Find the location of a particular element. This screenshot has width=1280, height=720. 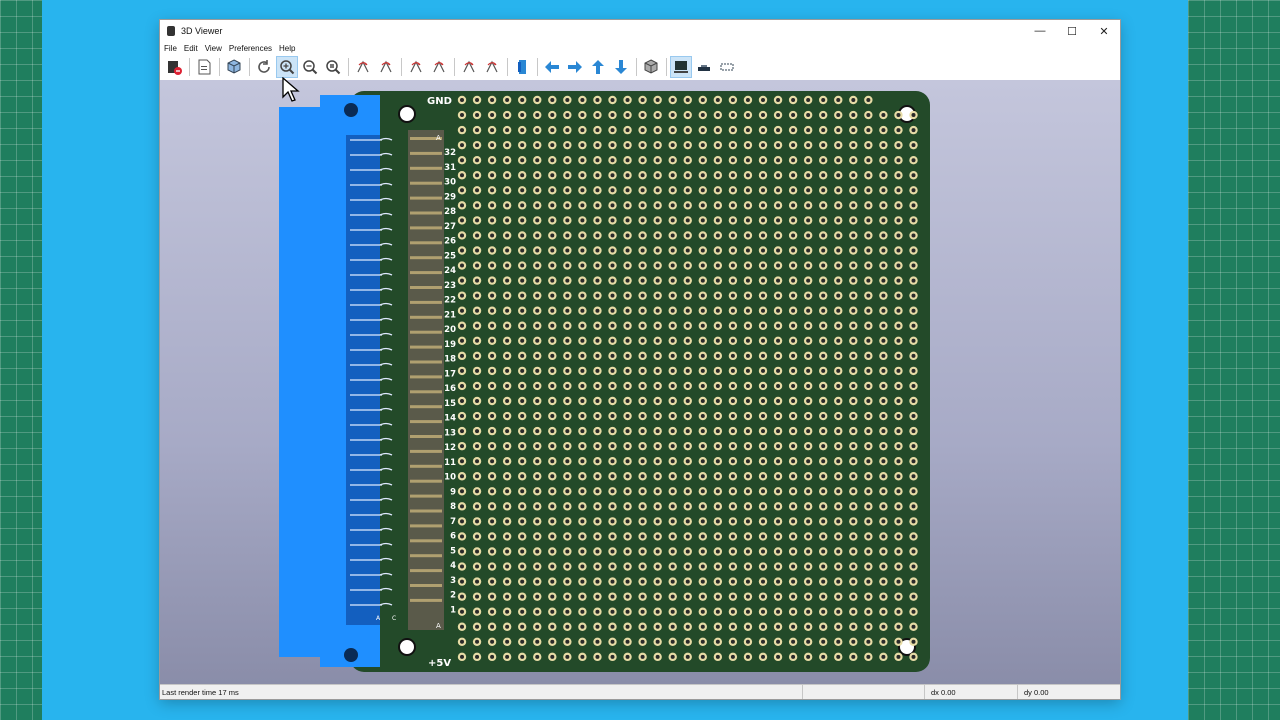

toggle-silk-button is located at coordinates (704, 67).